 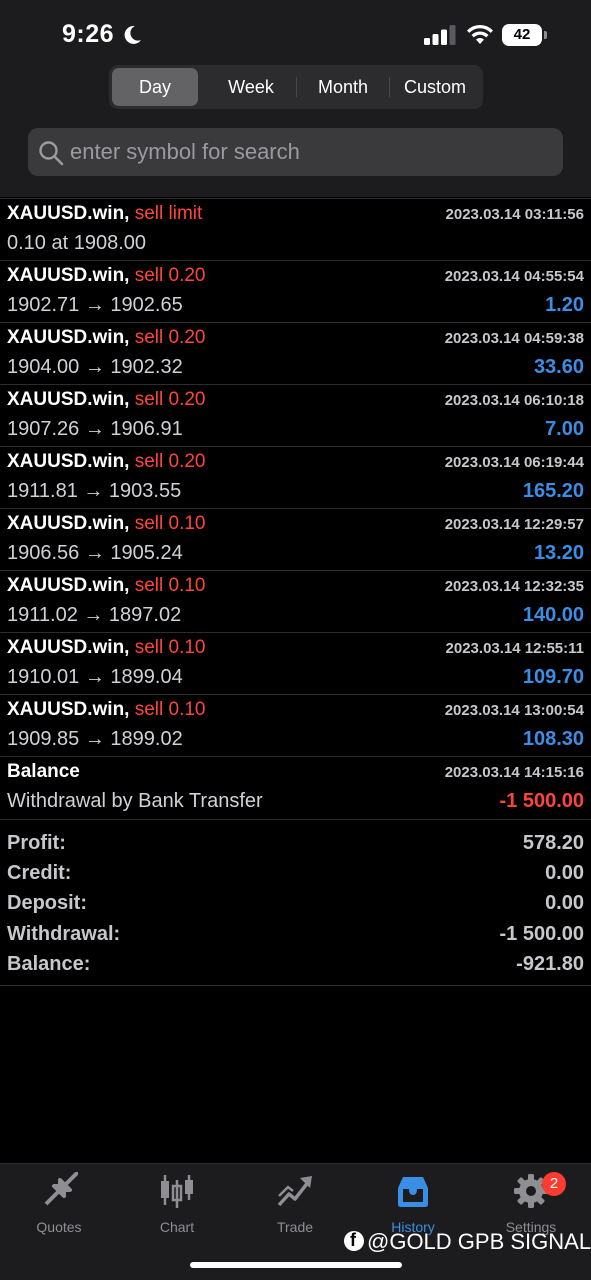 I want to click on summary-value: -921.80, so click(x=550, y=964).